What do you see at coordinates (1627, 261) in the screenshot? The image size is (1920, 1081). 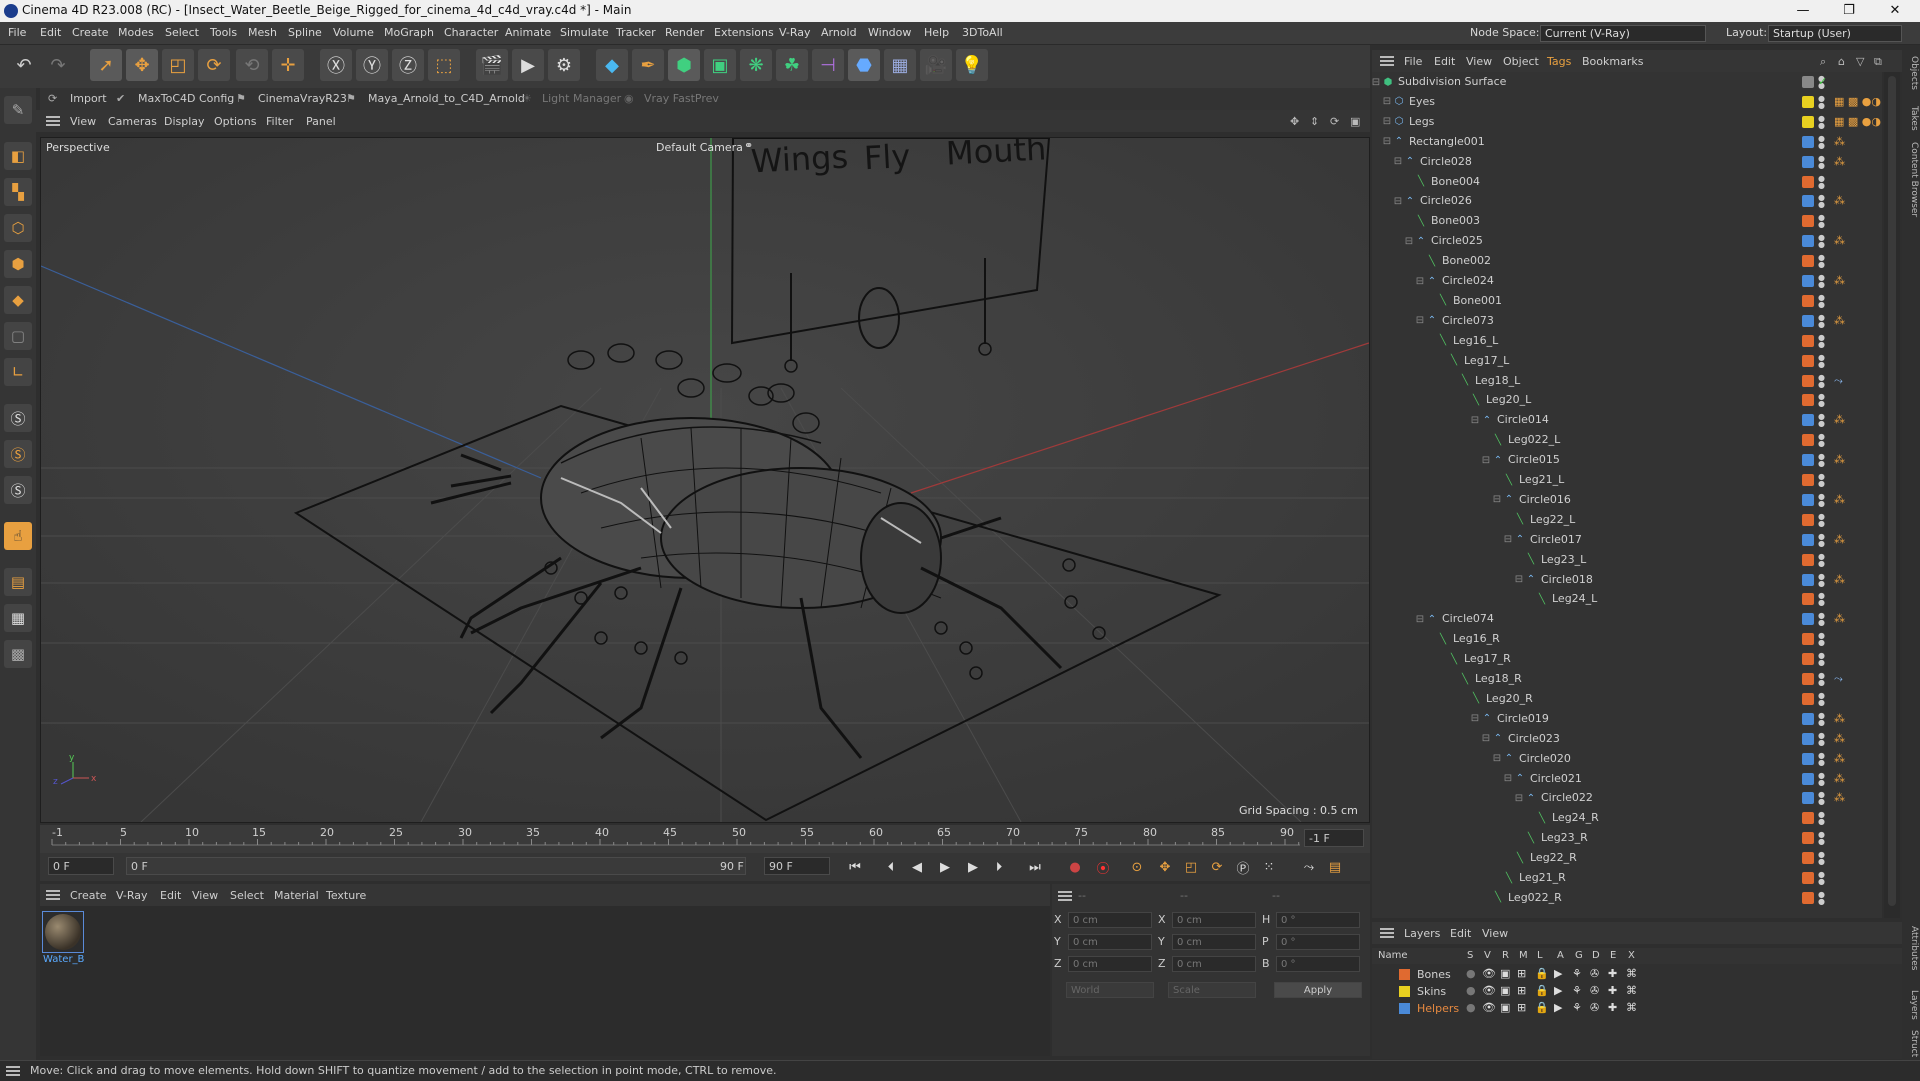 I see `object-row: ╲ Bone002 ● ●` at bounding box center [1627, 261].